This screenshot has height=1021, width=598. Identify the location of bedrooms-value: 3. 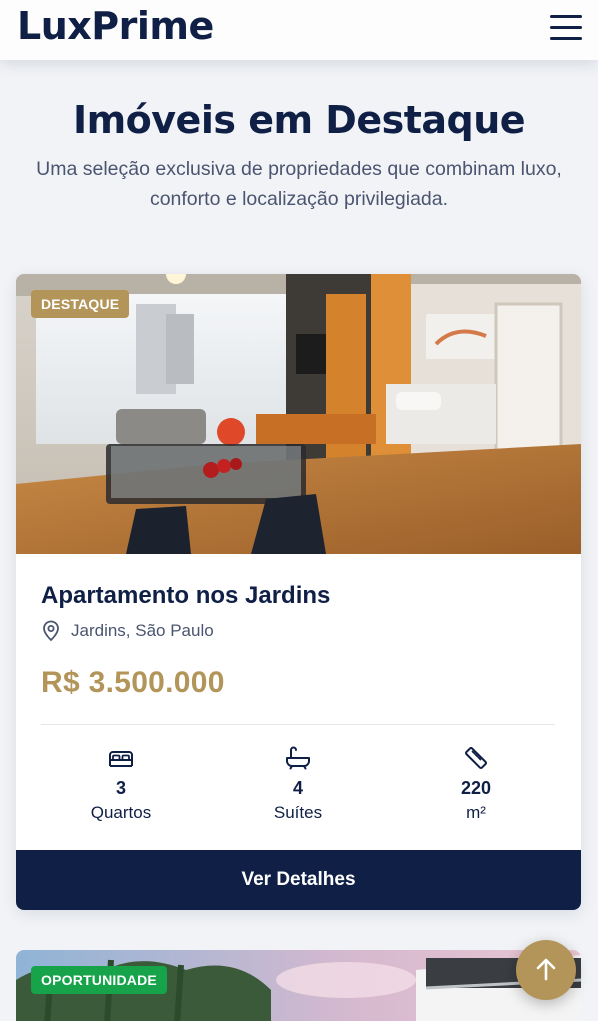
(120, 788).